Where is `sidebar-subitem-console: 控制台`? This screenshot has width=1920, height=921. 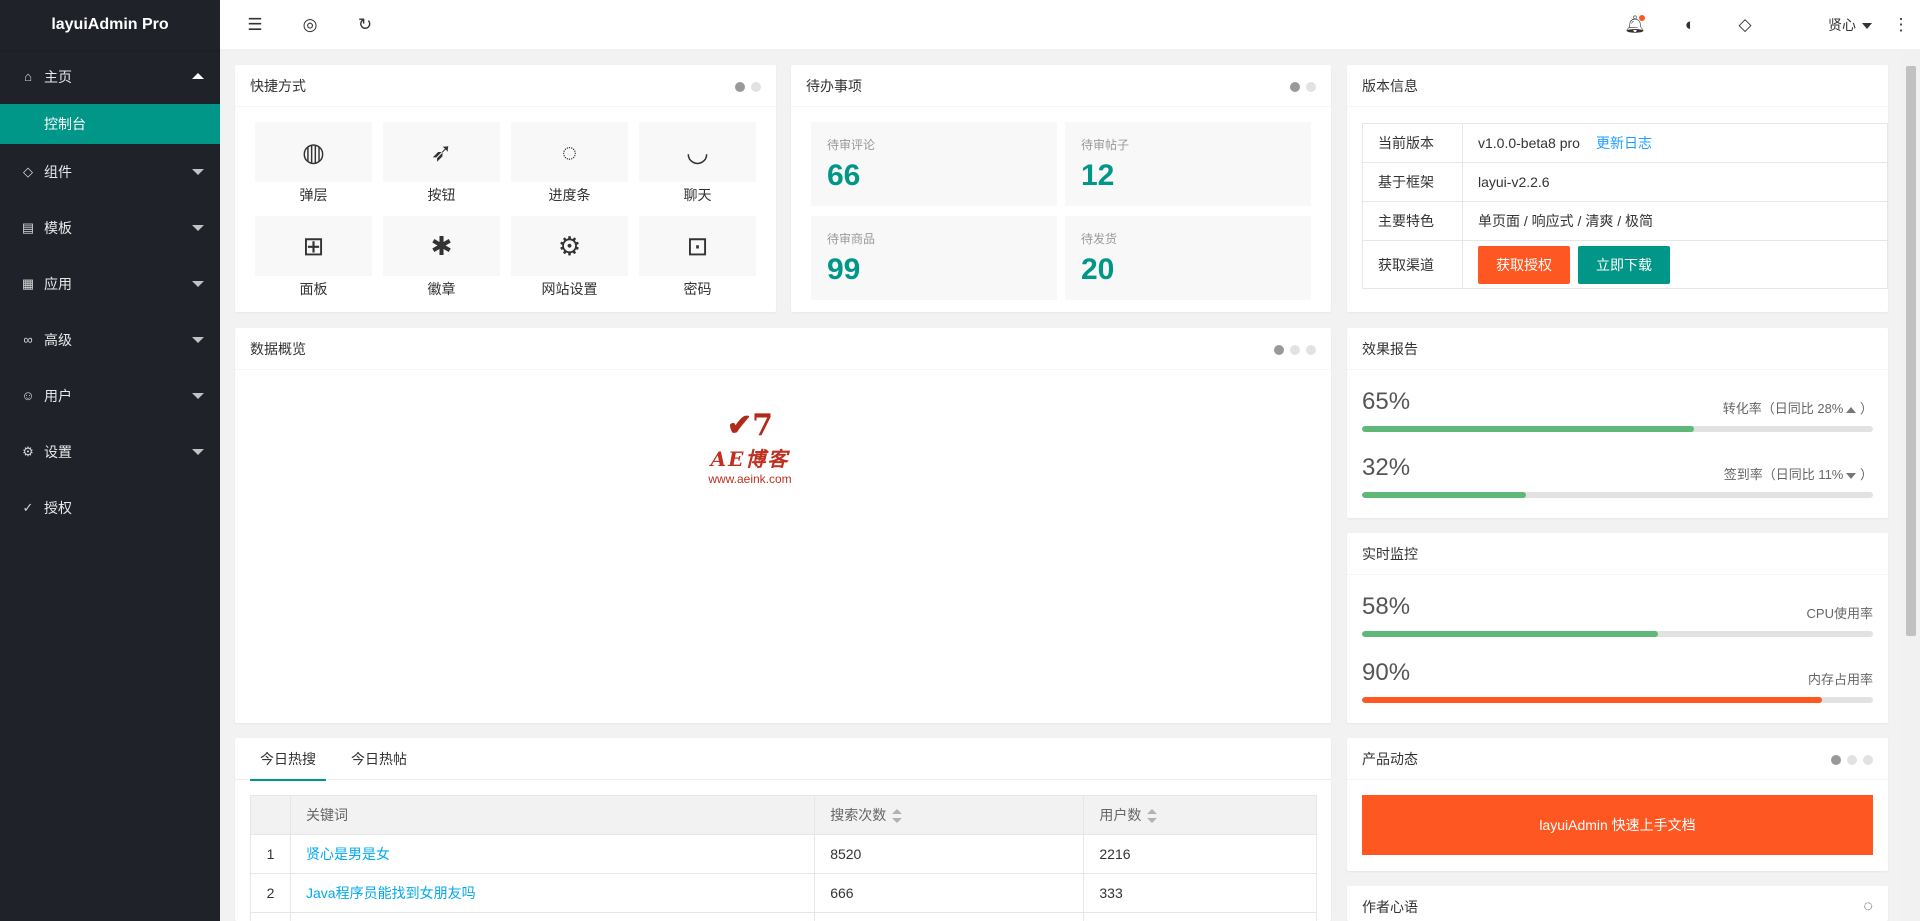
sidebar-subitem-console: 控制台 is located at coordinates (110, 124).